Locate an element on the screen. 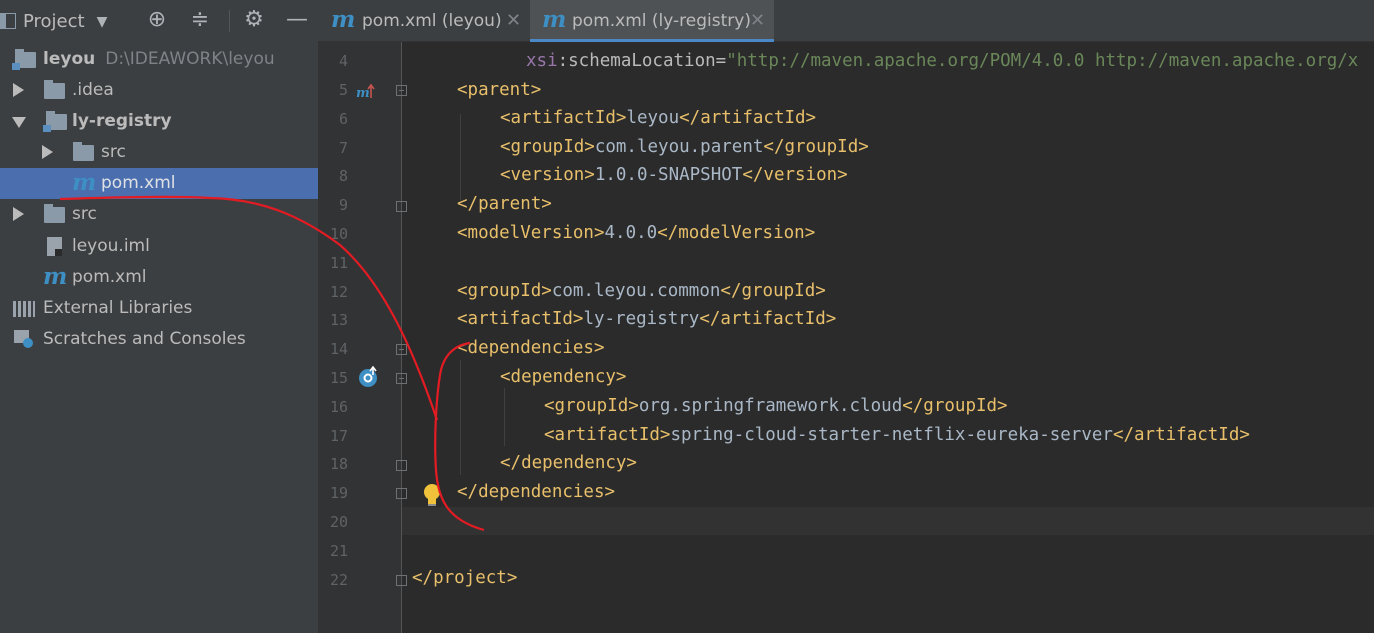 Image resolution: width=1374 pixels, height=633 pixels. line-number: 12 is located at coordinates (338, 292).